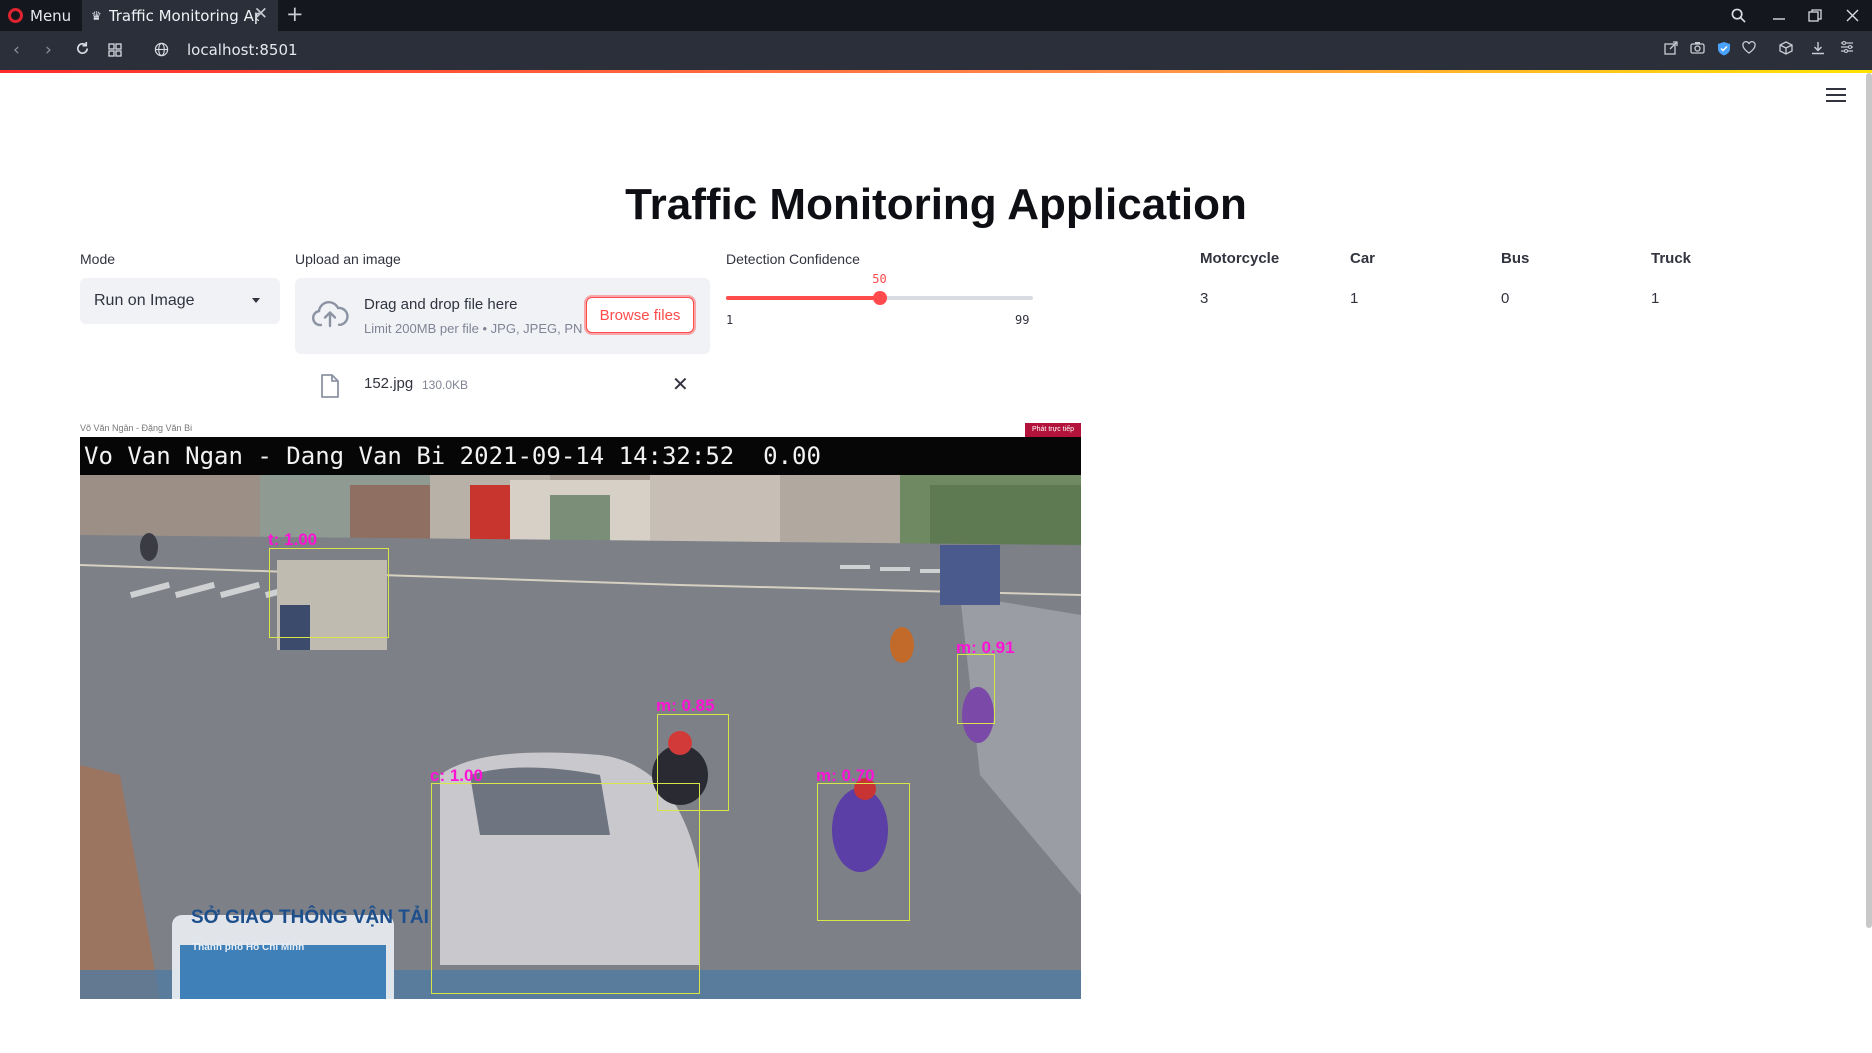 This screenshot has width=1872, height=1053. I want to click on window-close-icon, so click(1852, 15).